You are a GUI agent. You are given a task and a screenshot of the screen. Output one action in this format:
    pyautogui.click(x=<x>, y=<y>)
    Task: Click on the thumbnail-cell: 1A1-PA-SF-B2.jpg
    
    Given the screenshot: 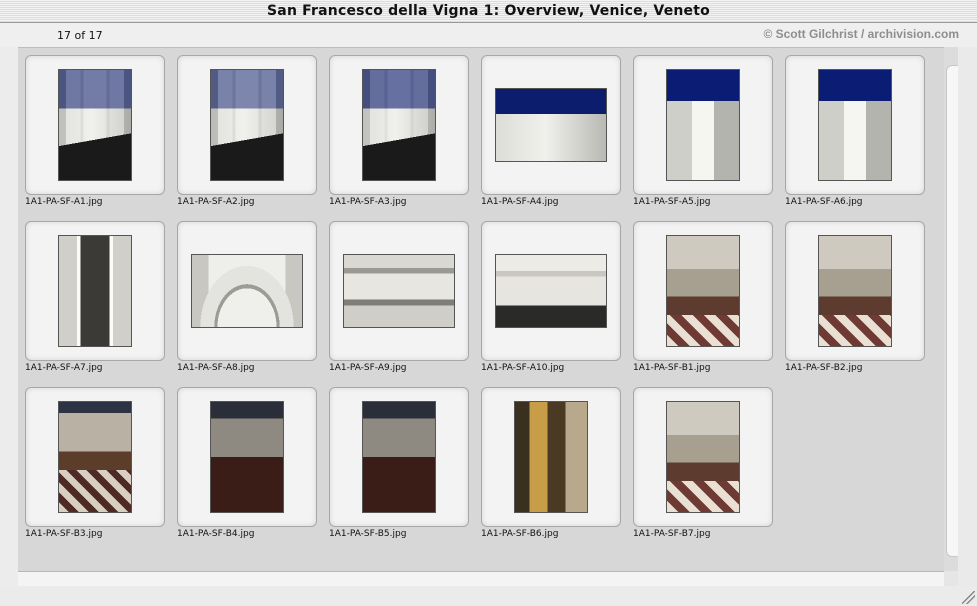 What is the action you would take?
    pyautogui.click(x=861, y=304)
    